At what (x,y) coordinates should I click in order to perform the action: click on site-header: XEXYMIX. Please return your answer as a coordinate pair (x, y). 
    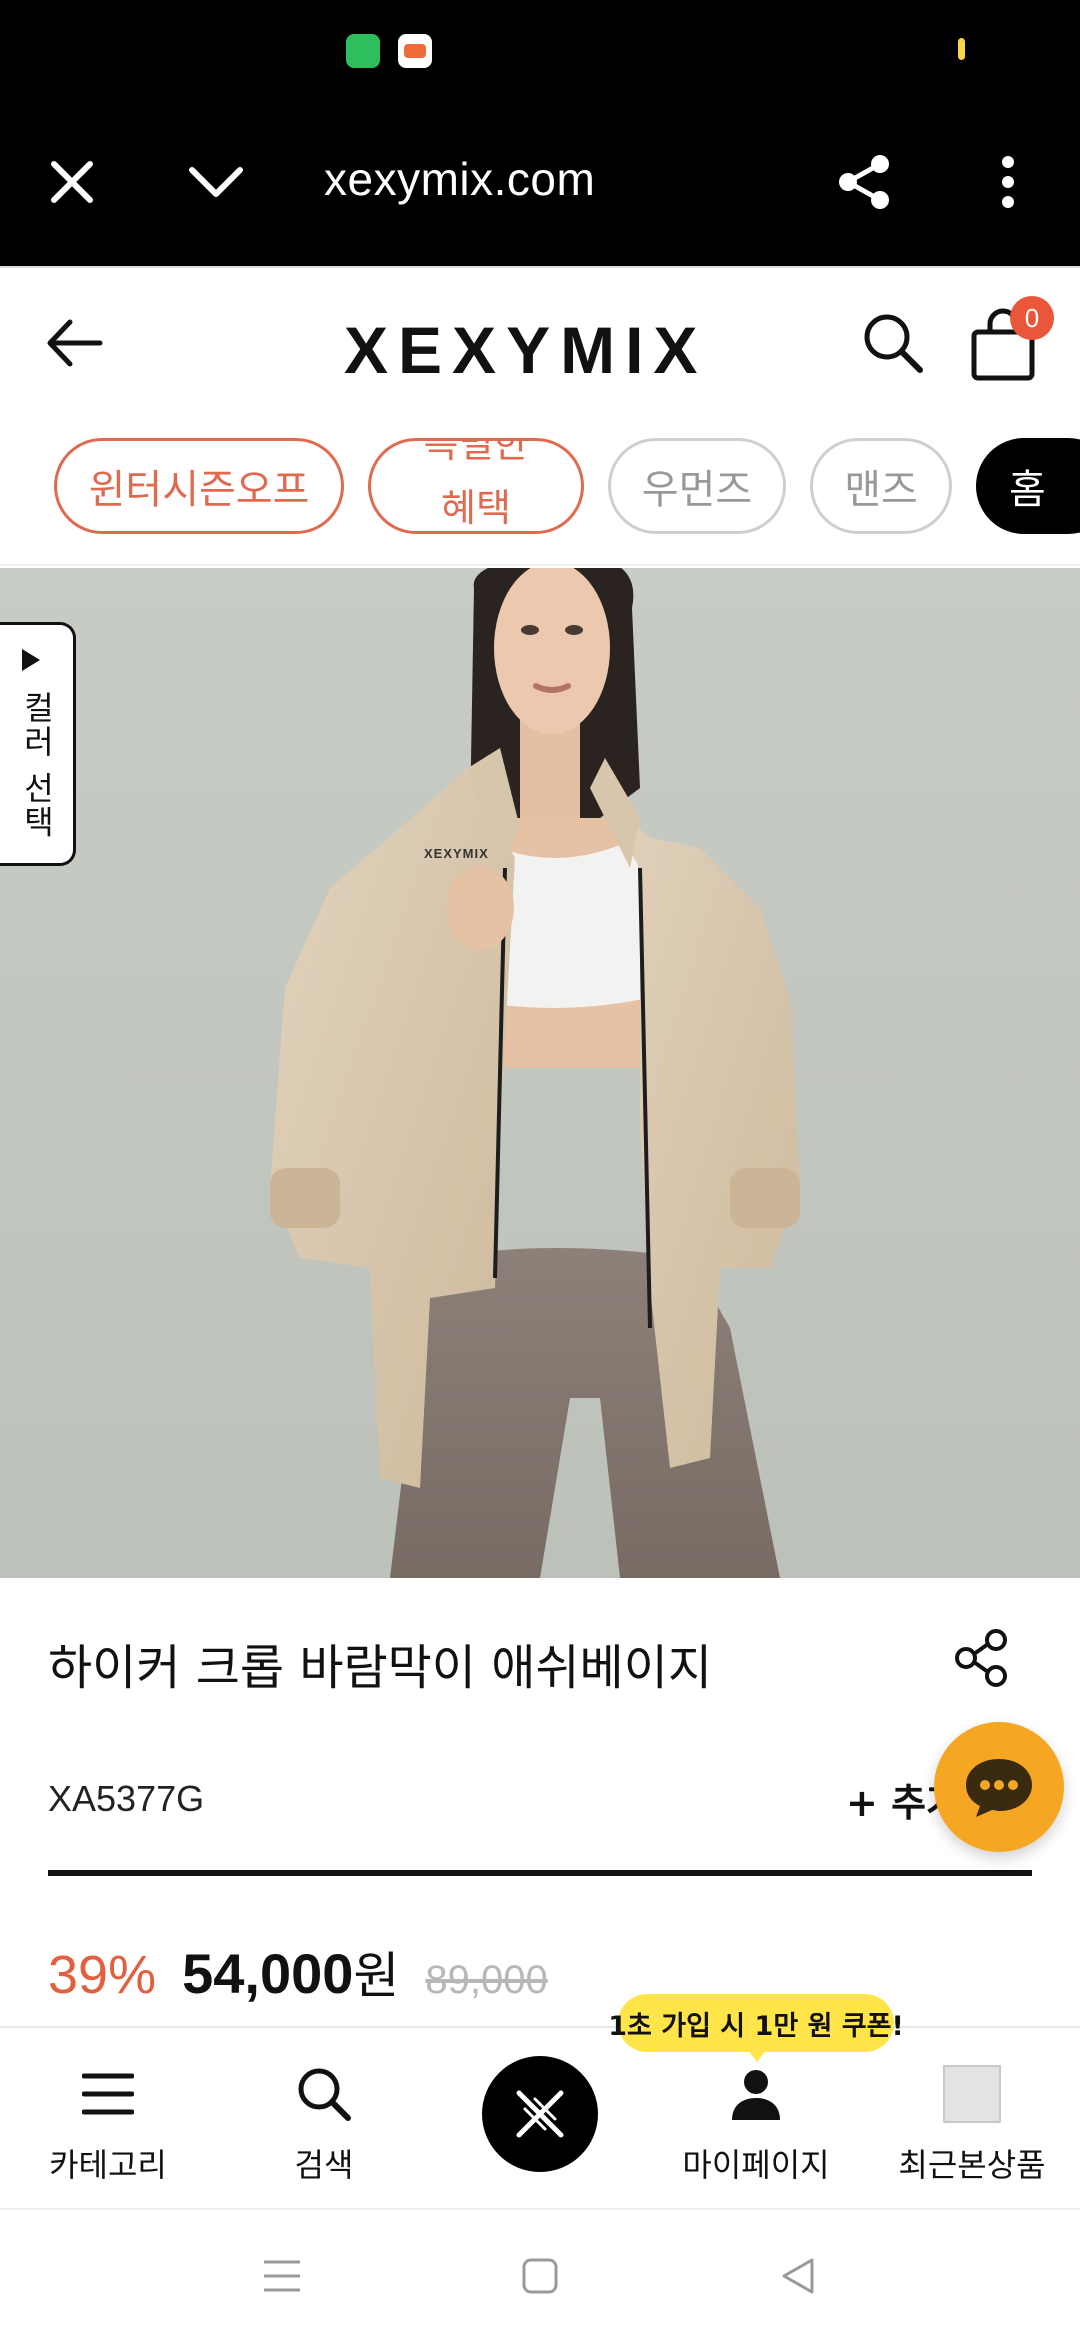
    Looking at the image, I should click on (540, 341).